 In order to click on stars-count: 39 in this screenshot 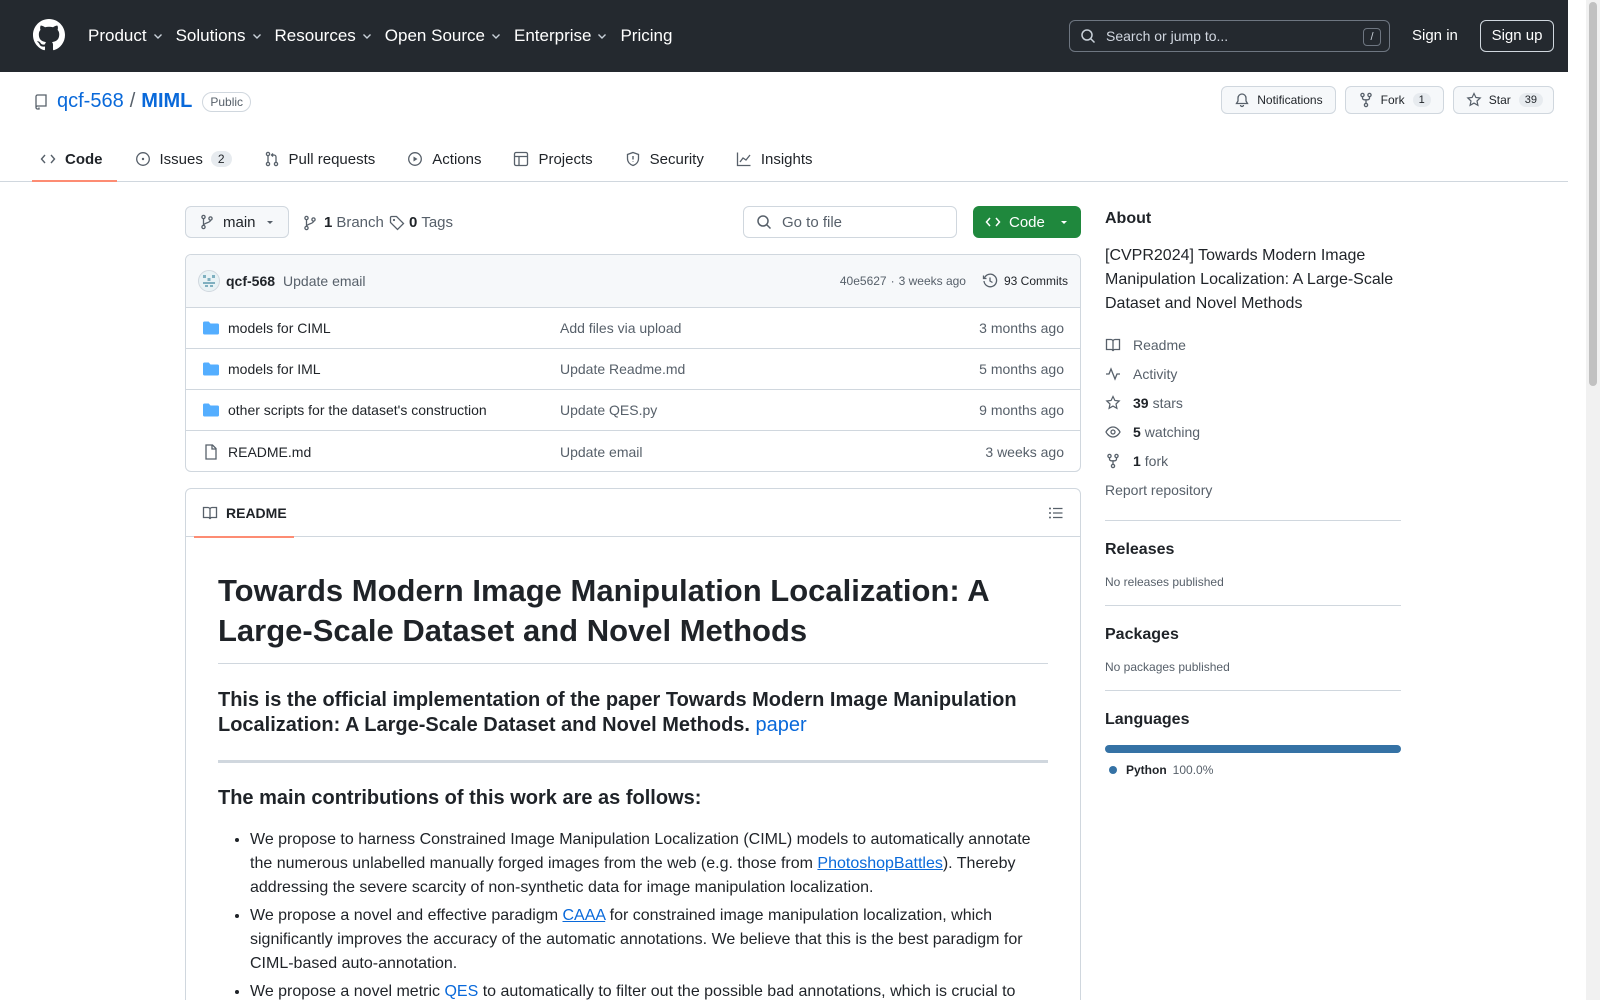, I will do `click(1141, 402)`.